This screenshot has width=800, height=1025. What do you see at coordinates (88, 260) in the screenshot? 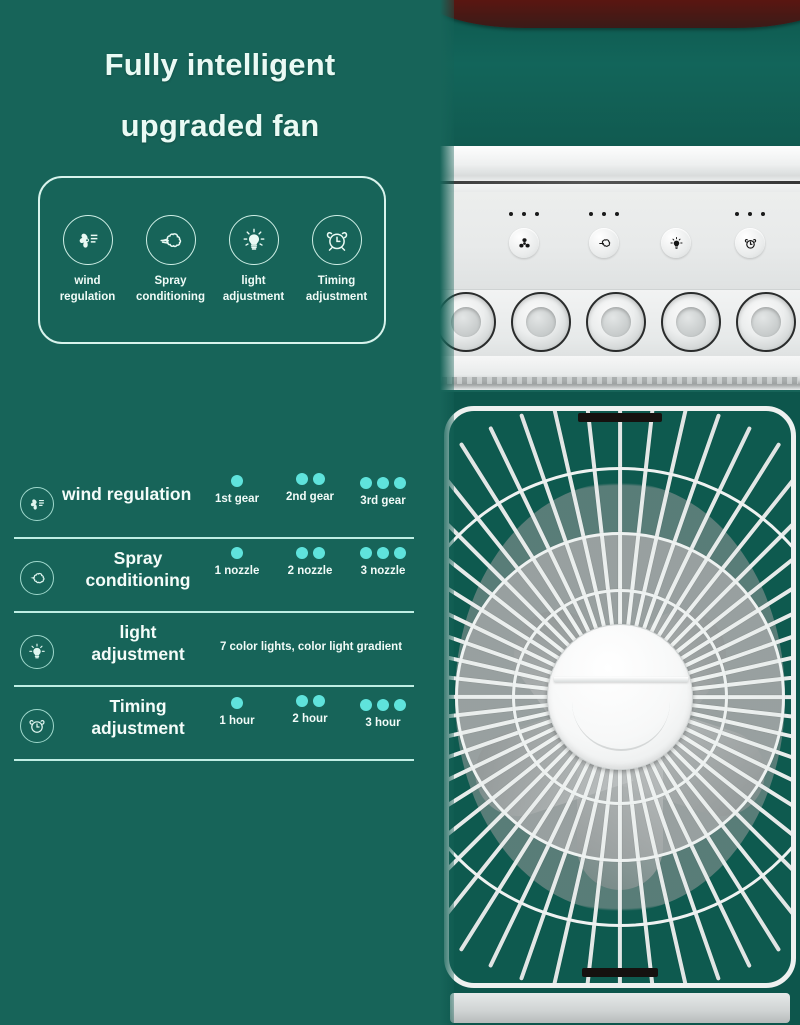
I see `feature-item-wind: wind regulation` at bounding box center [88, 260].